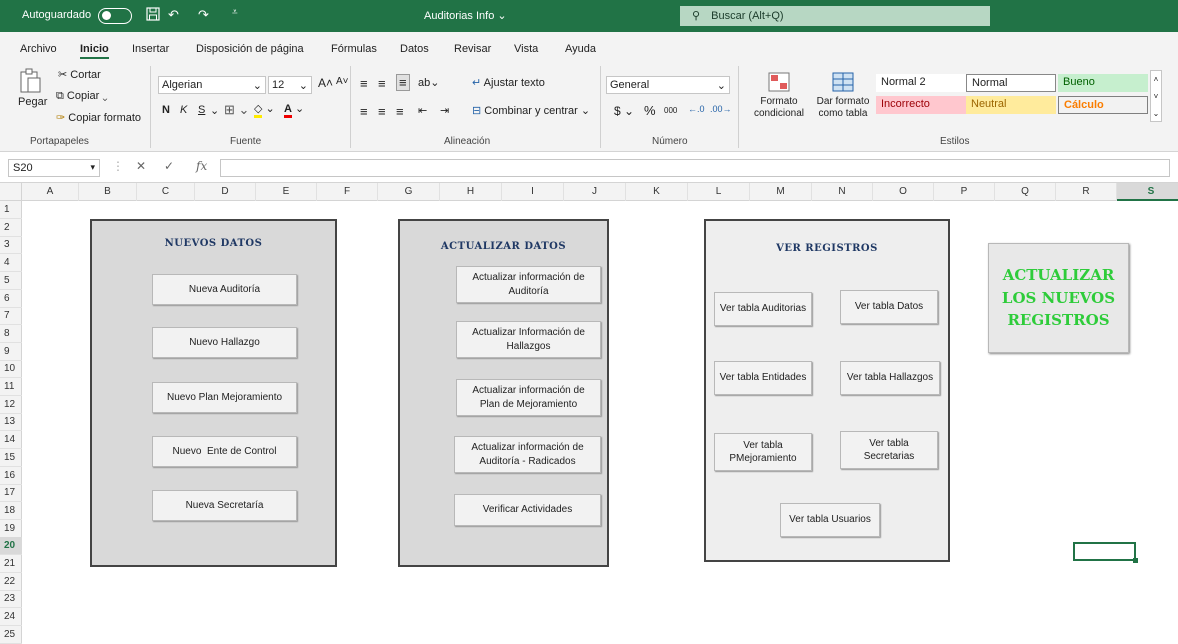 The height and width of the screenshot is (644, 1178). What do you see at coordinates (842, 192) in the screenshot?
I see `column-header-n: N` at bounding box center [842, 192].